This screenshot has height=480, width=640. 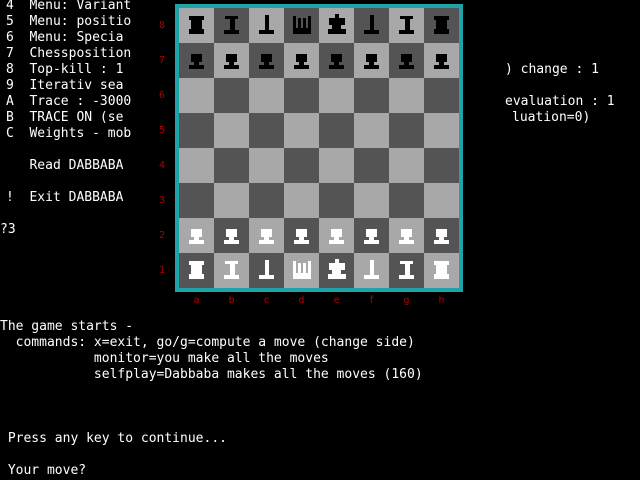 I want to click on square-c4, so click(x=266, y=165).